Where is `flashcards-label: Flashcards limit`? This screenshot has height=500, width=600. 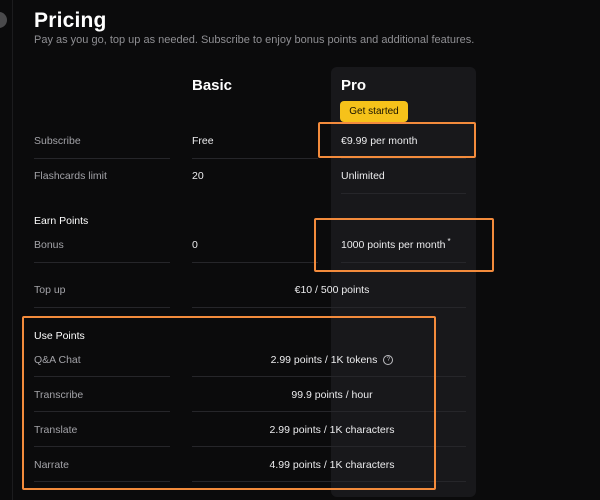
flashcards-label: Flashcards limit is located at coordinates (70, 176).